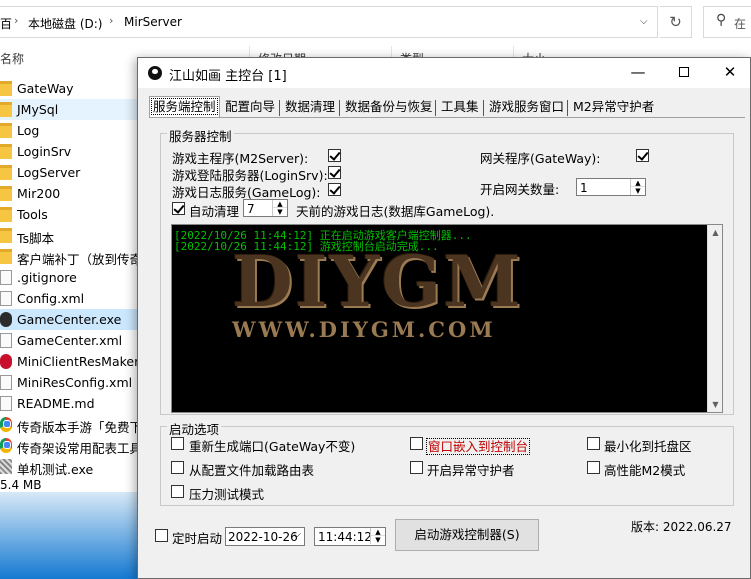  Describe the element at coordinates (70, 466) in the screenshot. I see `file-list-item: 单机测试.exe` at that location.